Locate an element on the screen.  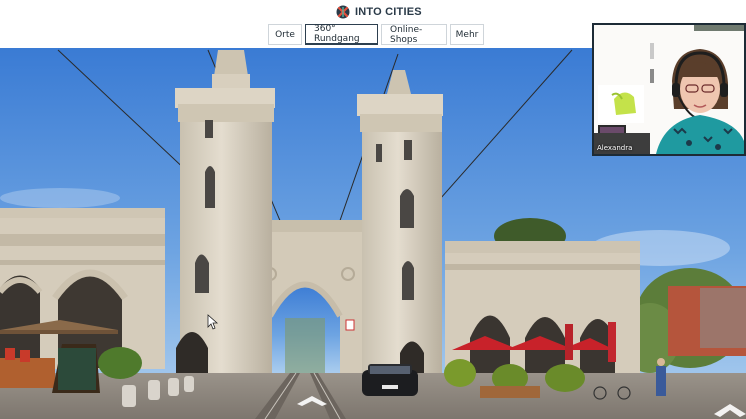
right-tower is located at coordinates (400, 226).